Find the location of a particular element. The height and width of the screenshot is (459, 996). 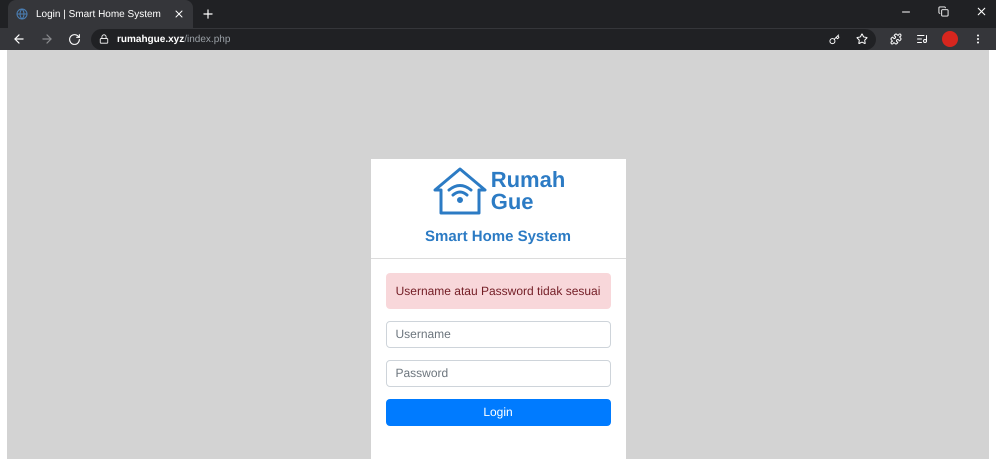

login-button: Login is located at coordinates (498, 412).